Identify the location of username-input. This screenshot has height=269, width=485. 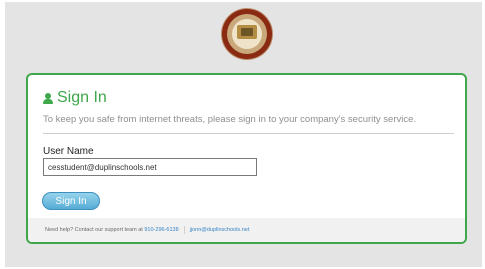
(150, 167).